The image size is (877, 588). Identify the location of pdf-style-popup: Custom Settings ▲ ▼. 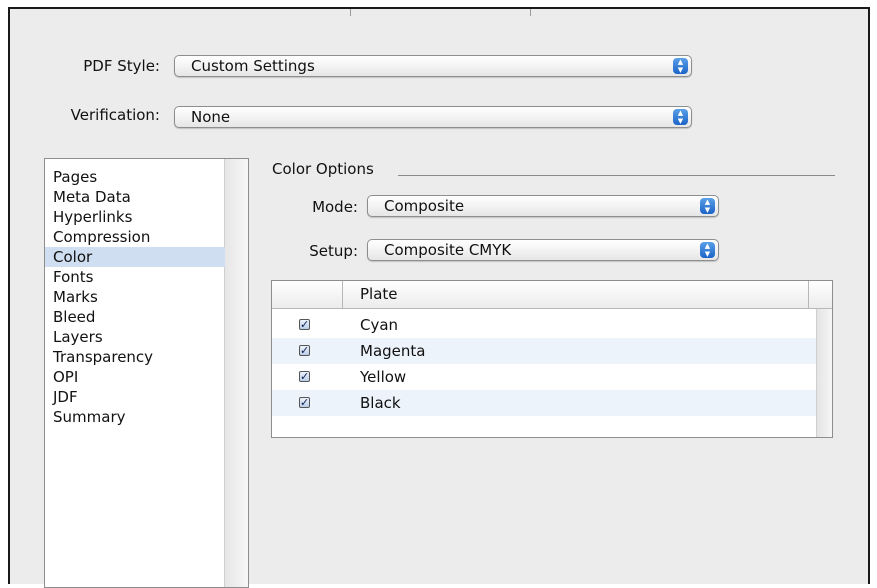
(433, 66).